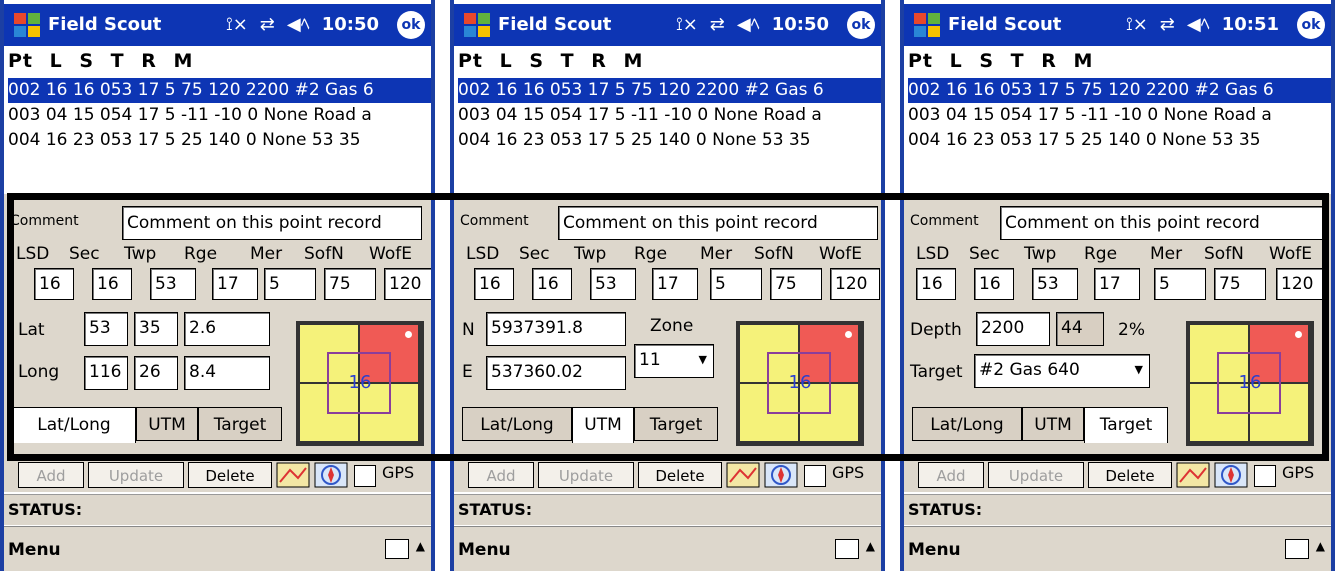 This screenshot has height=571, width=1335. Describe the element at coordinates (350, 25) in the screenshot. I see `clock: 10:50` at that location.